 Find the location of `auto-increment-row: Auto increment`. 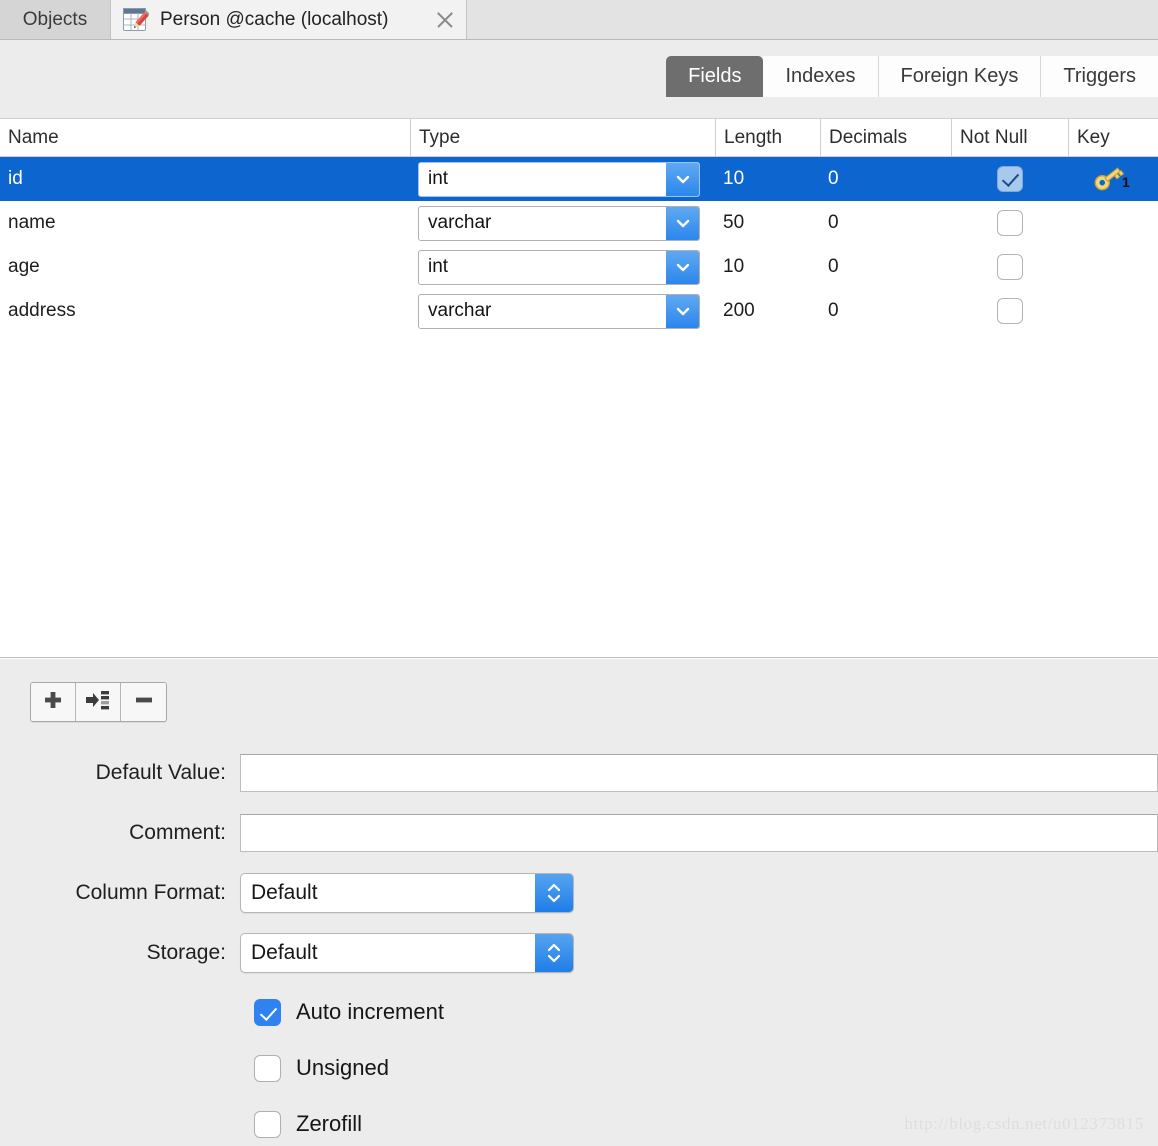

auto-increment-row: Auto increment is located at coordinates (579, 1012).